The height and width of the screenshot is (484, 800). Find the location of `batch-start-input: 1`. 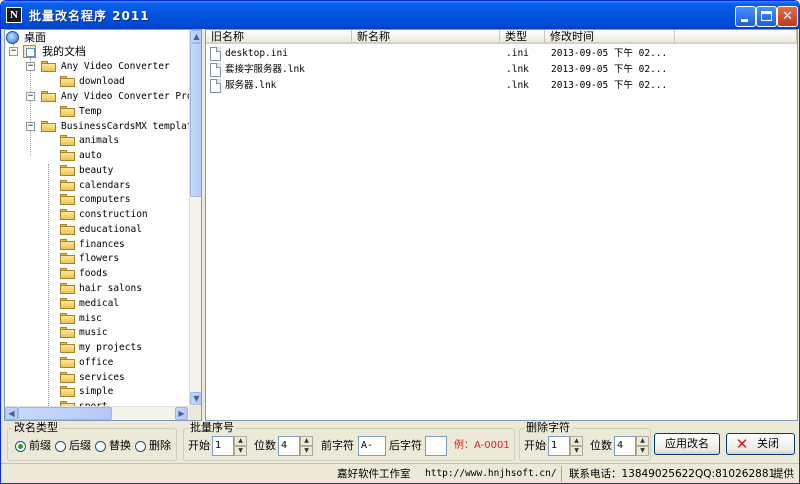

batch-start-input: 1 is located at coordinates (223, 446).